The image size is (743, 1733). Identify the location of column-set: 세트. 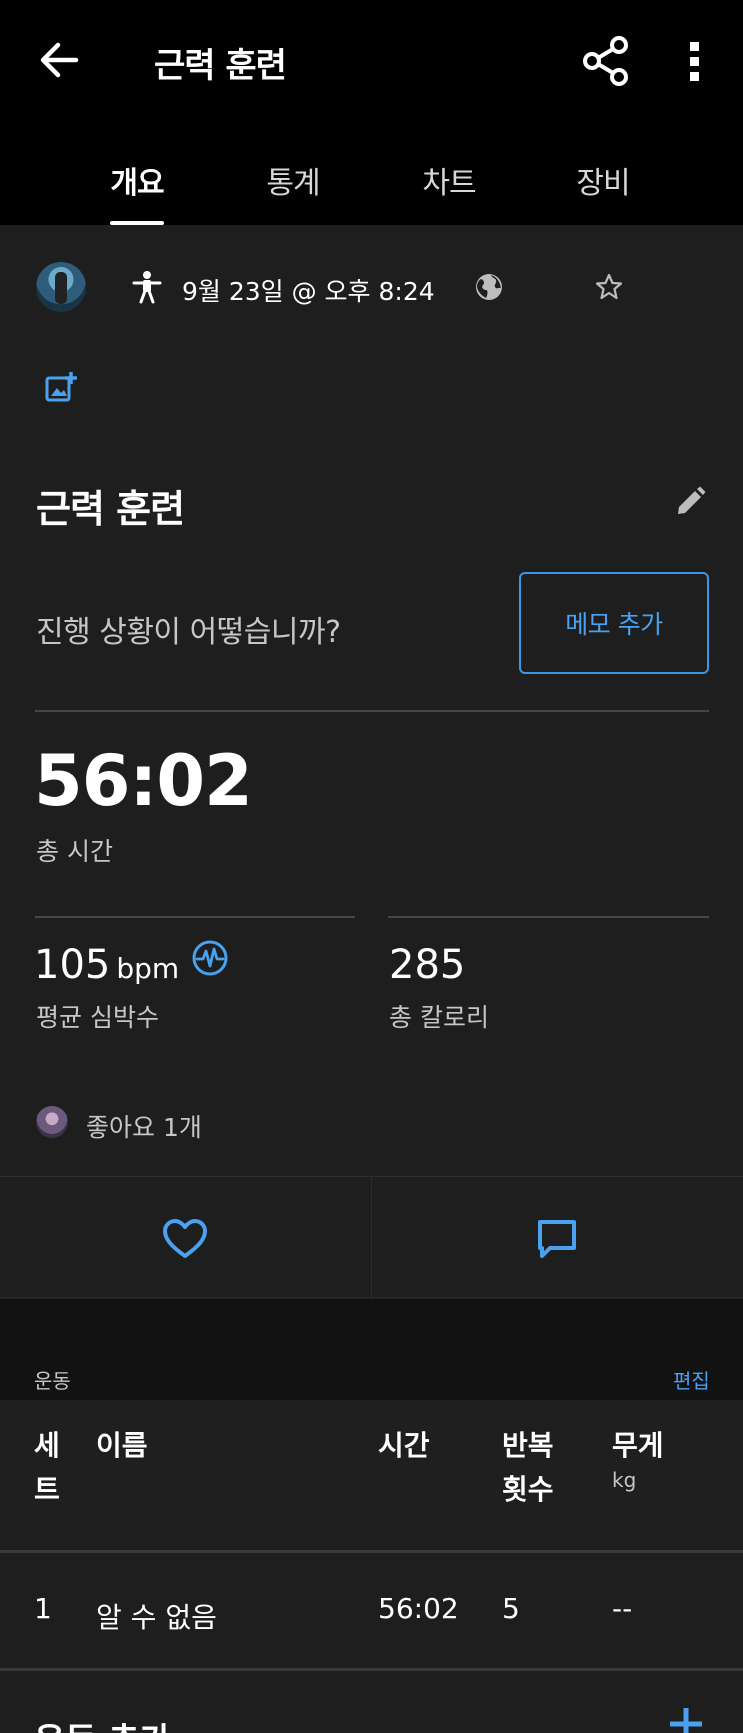
(47, 1467).